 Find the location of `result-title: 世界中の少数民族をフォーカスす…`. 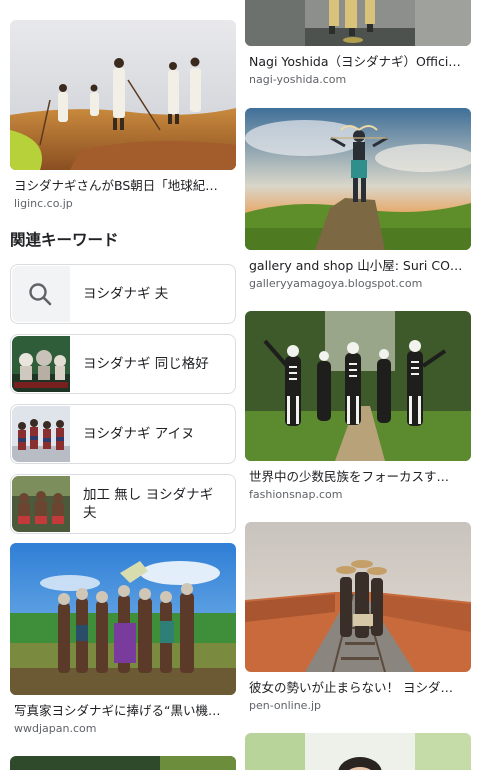

result-title: 世界中の少数民族をフォーカスす… is located at coordinates (358, 477).